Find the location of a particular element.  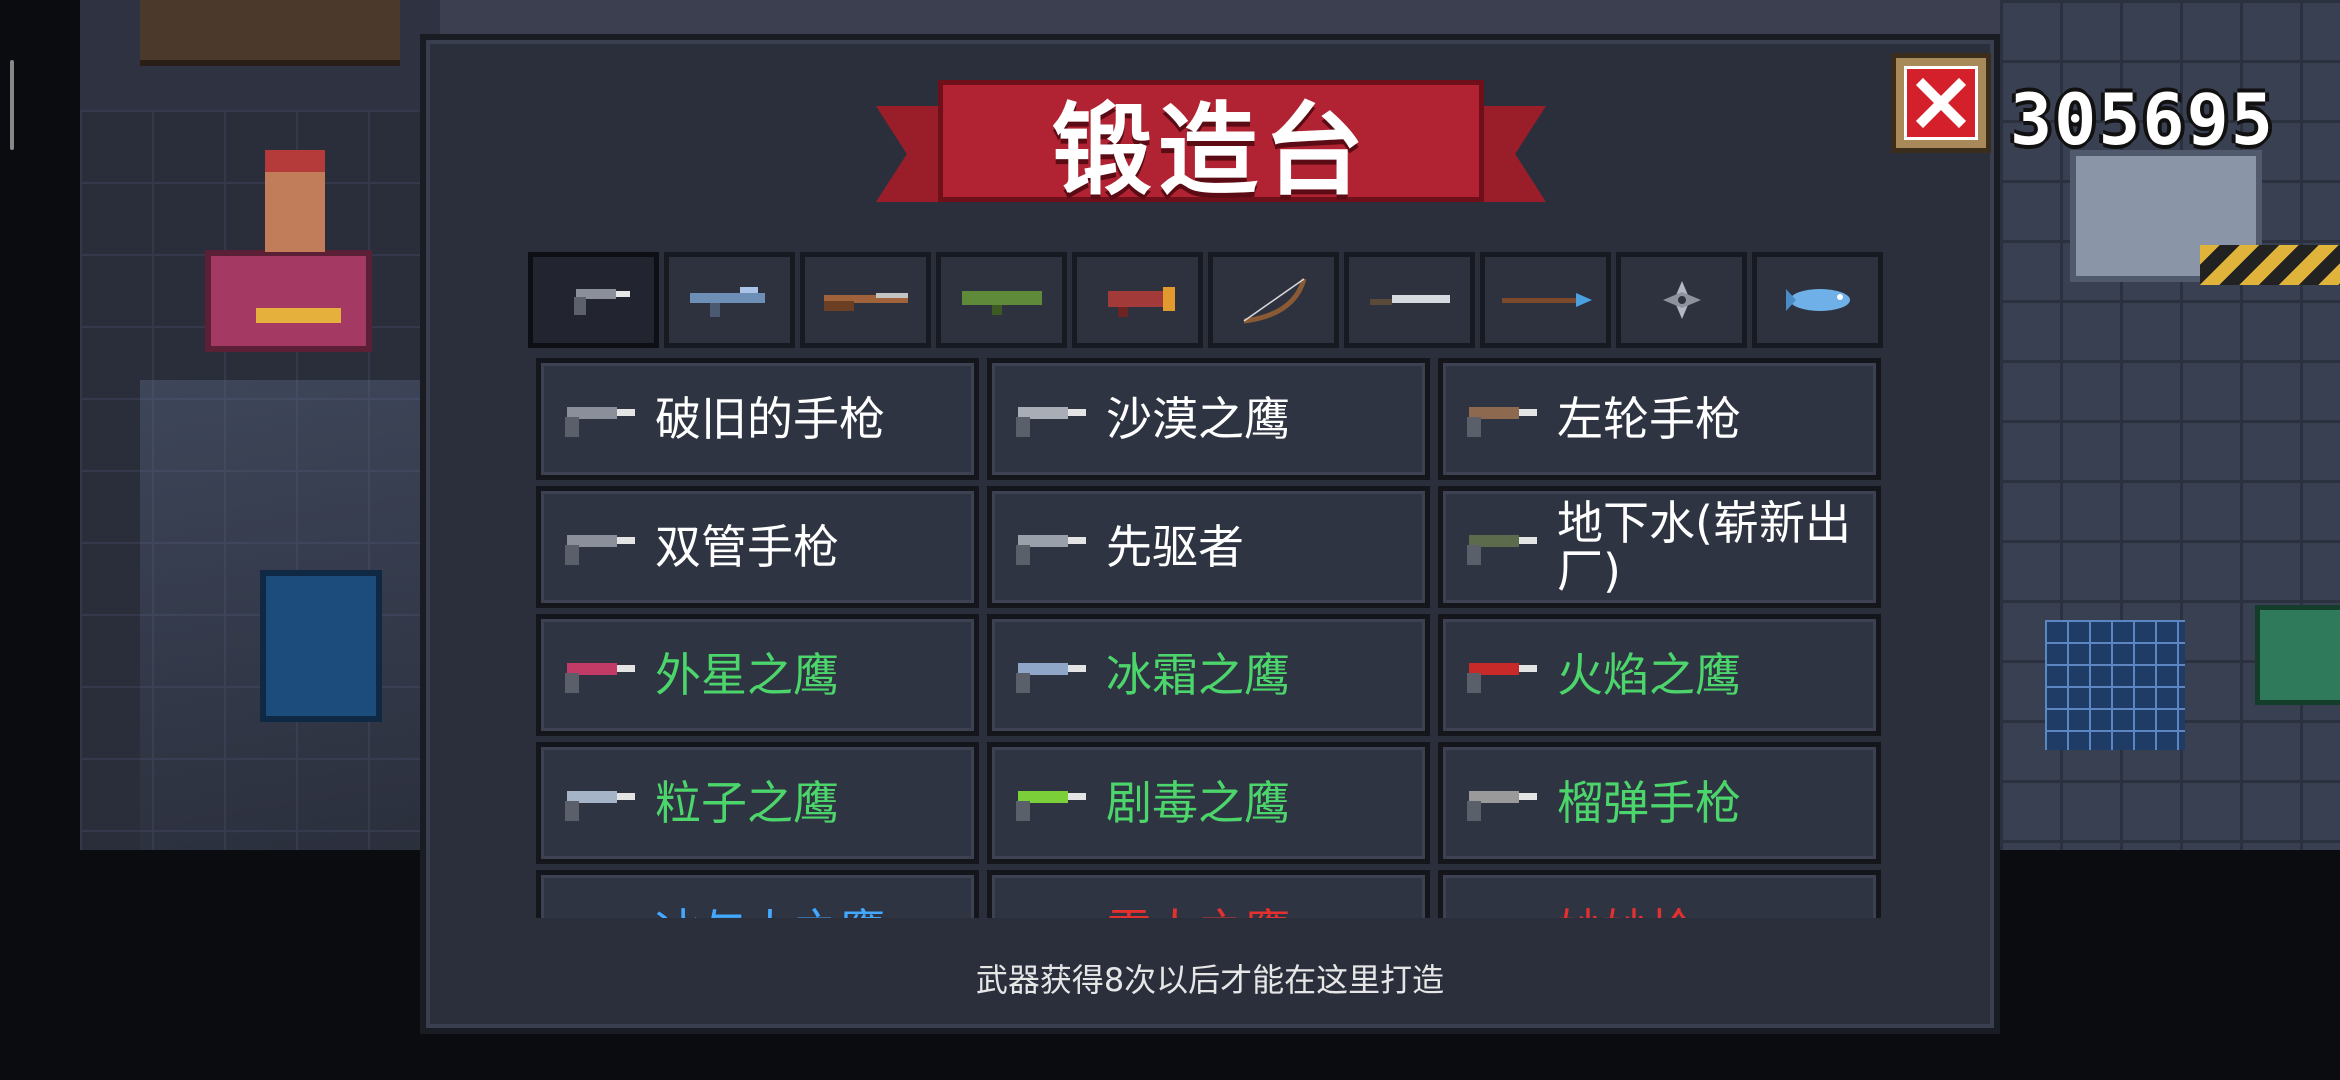

shuriken-icon is located at coordinates (1681, 300).